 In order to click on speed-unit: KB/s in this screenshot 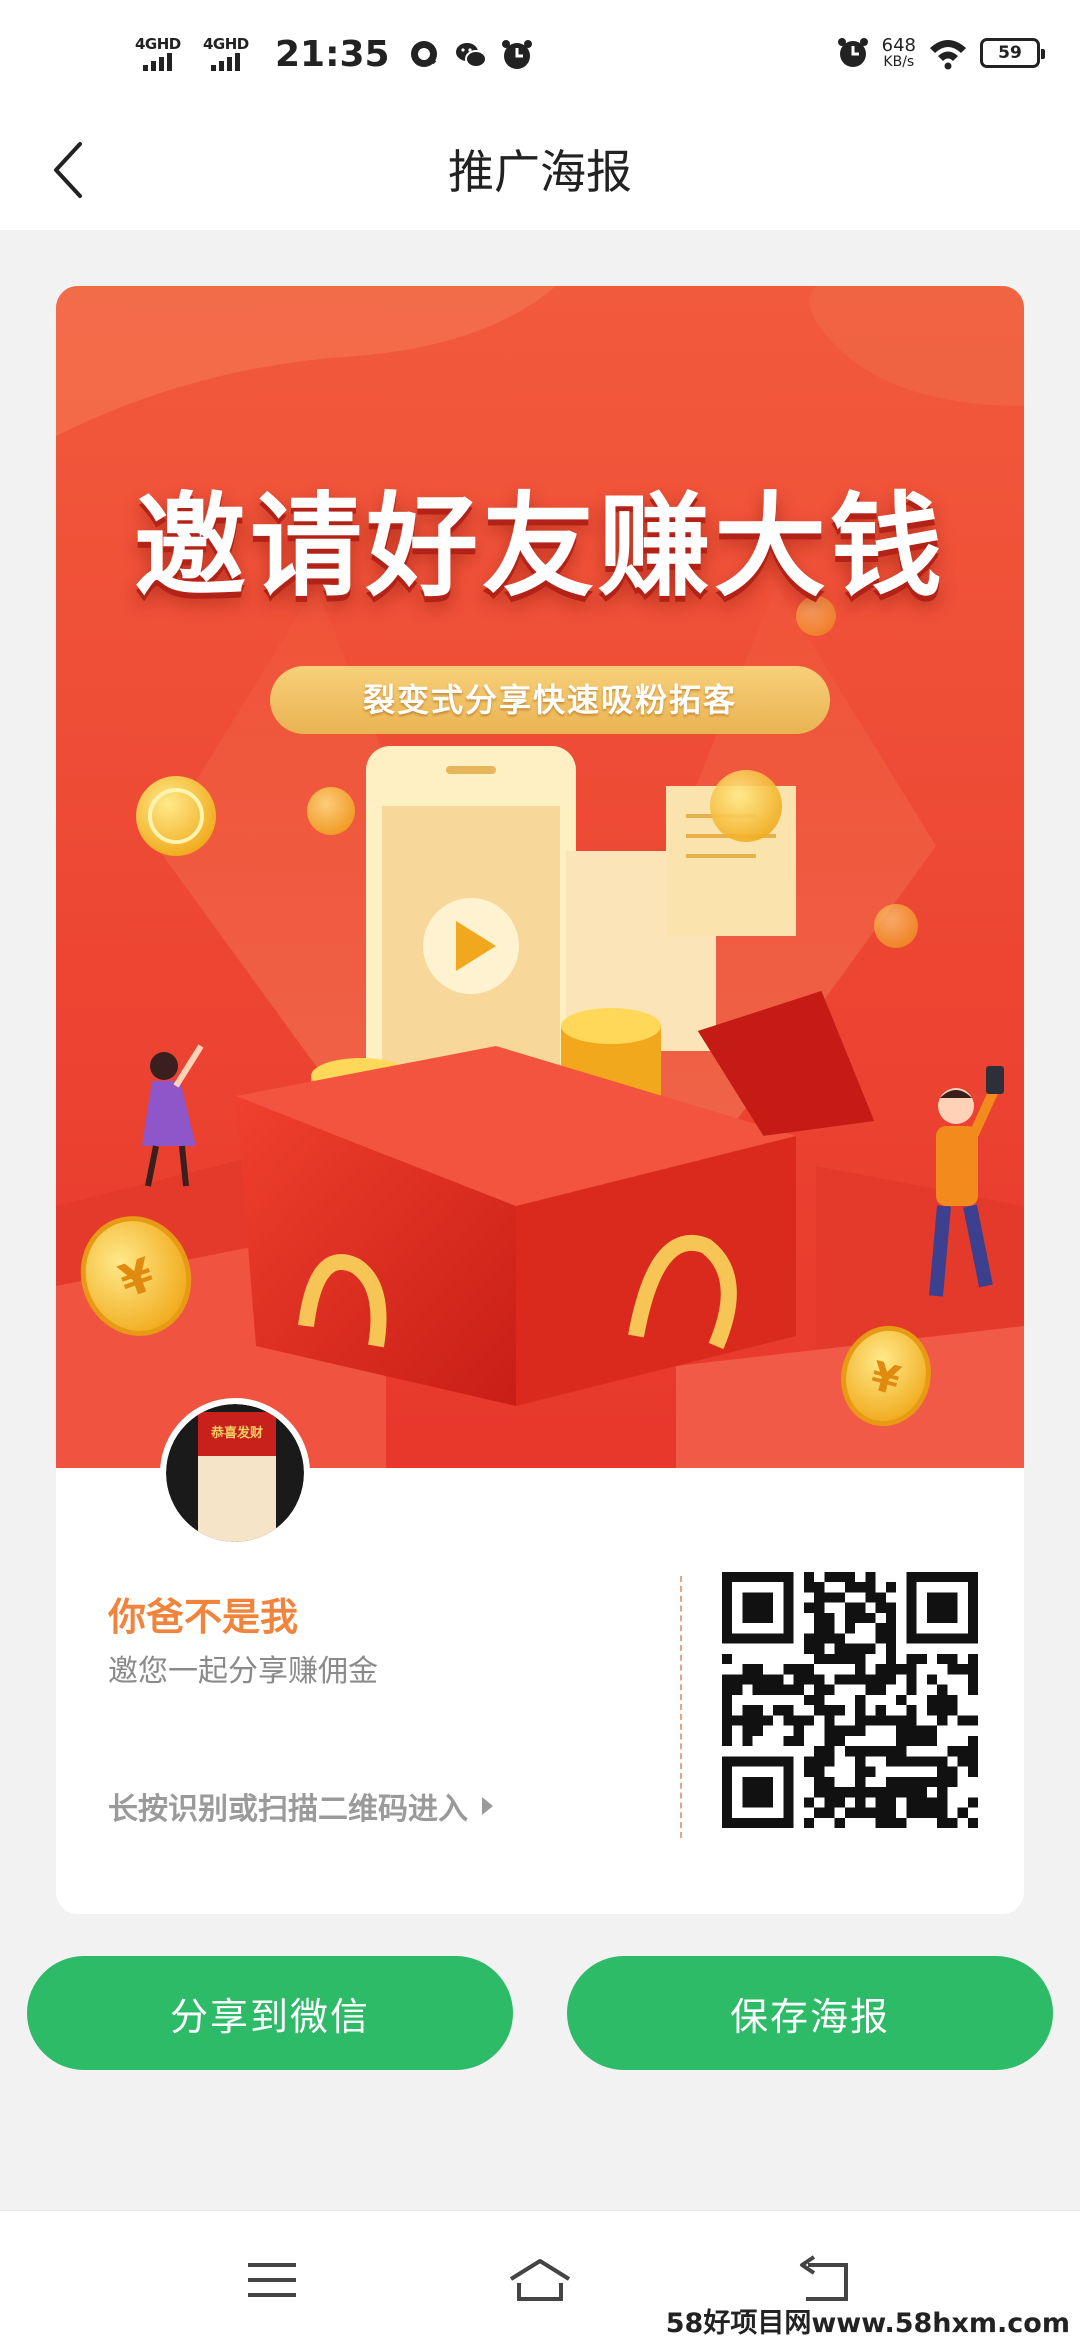, I will do `click(899, 62)`.